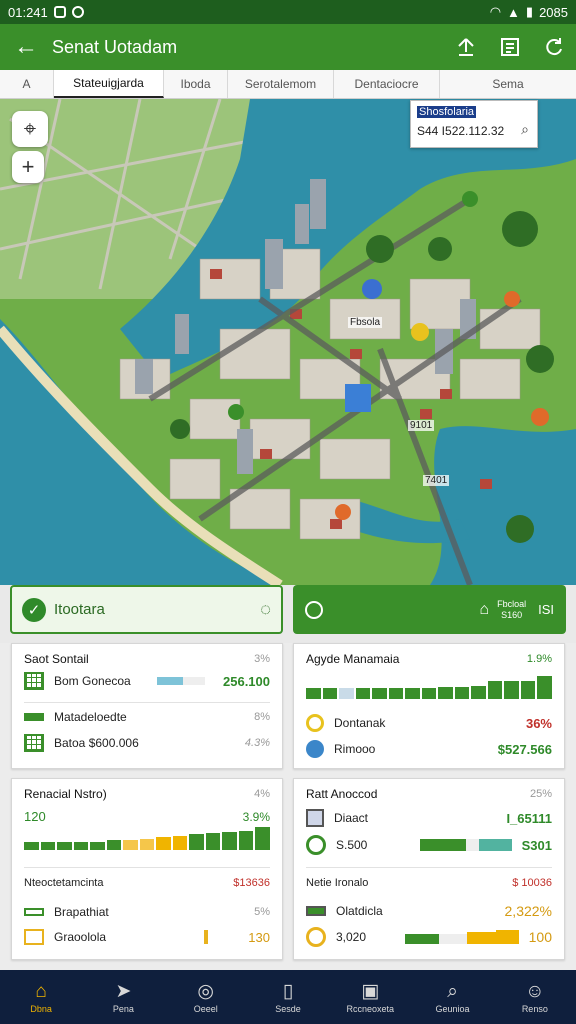 The height and width of the screenshot is (1024, 576). Describe the element at coordinates (510, 47) in the screenshot. I see `list-button` at that location.